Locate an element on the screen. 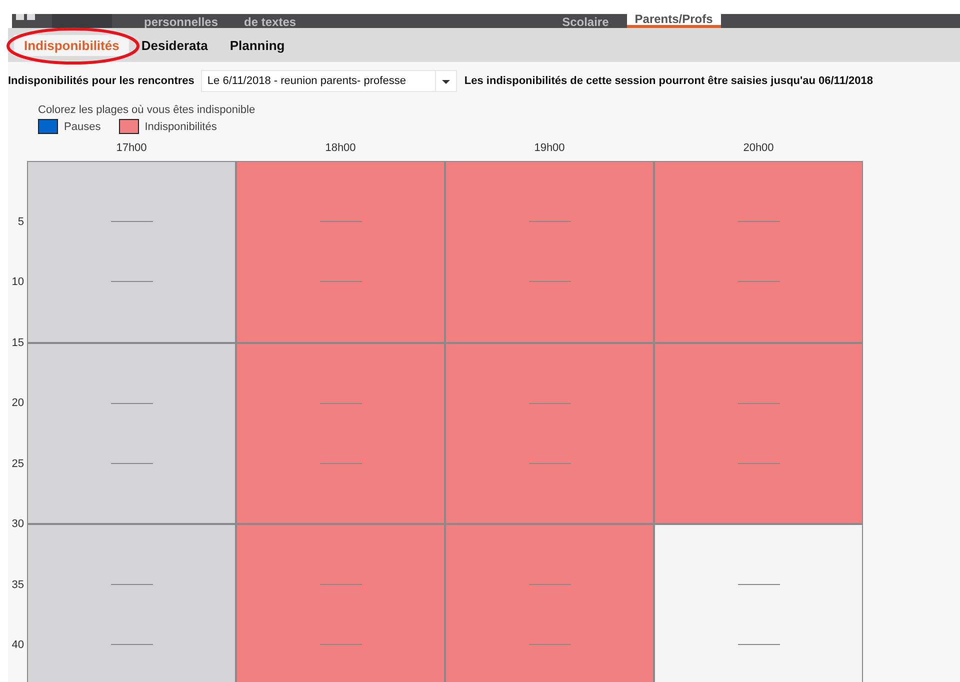  nav-panel is located at coordinates (82, 21).